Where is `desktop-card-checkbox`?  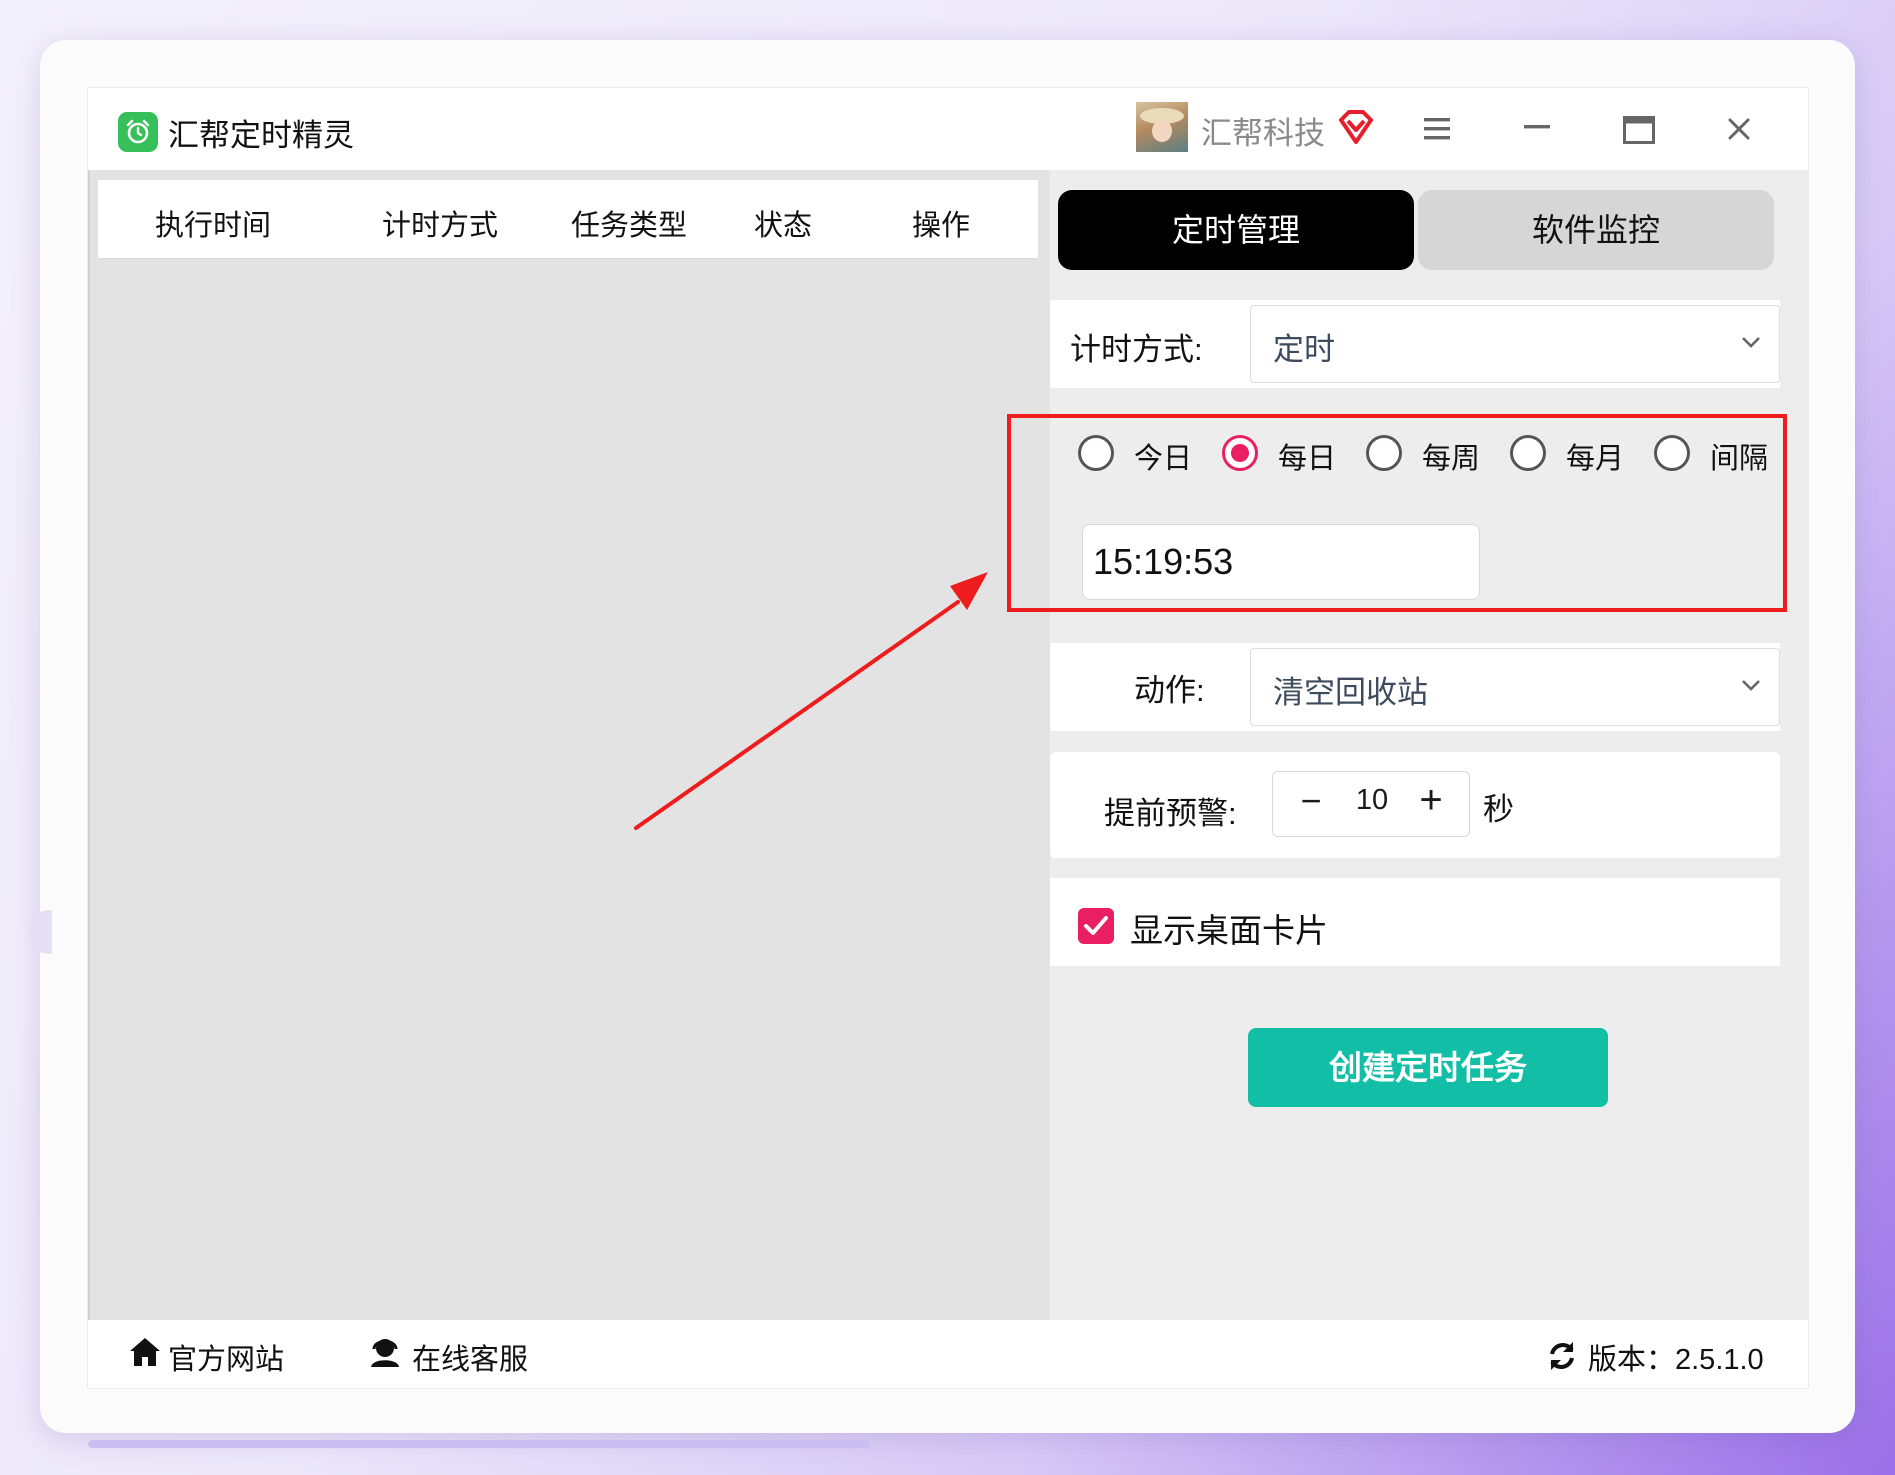 desktop-card-checkbox is located at coordinates (1096, 926).